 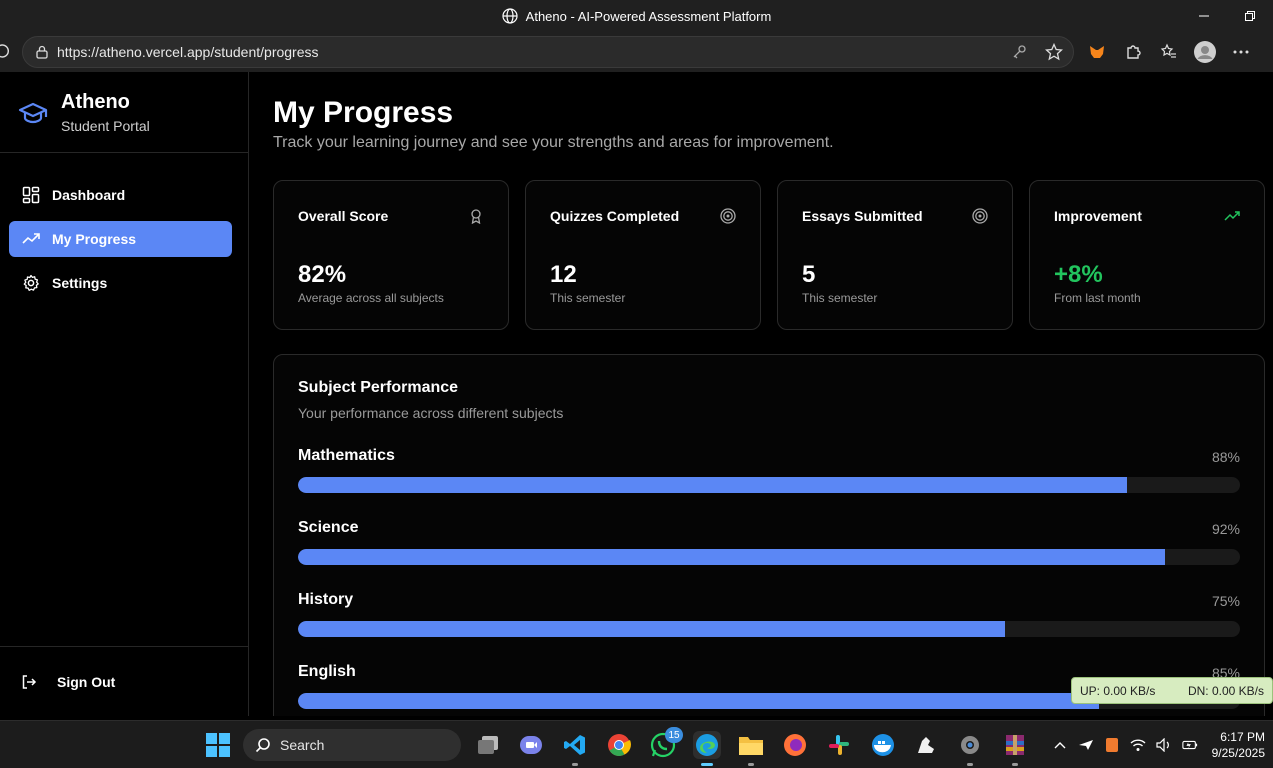 What do you see at coordinates (531, 745) in the screenshot?
I see `teams-meet-icon` at bounding box center [531, 745].